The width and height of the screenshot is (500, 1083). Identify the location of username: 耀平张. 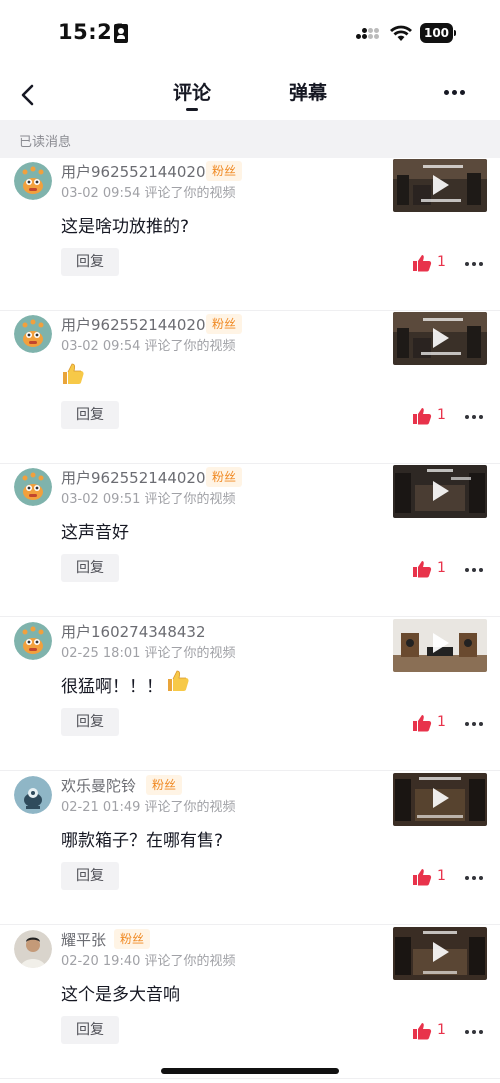
(83, 939).